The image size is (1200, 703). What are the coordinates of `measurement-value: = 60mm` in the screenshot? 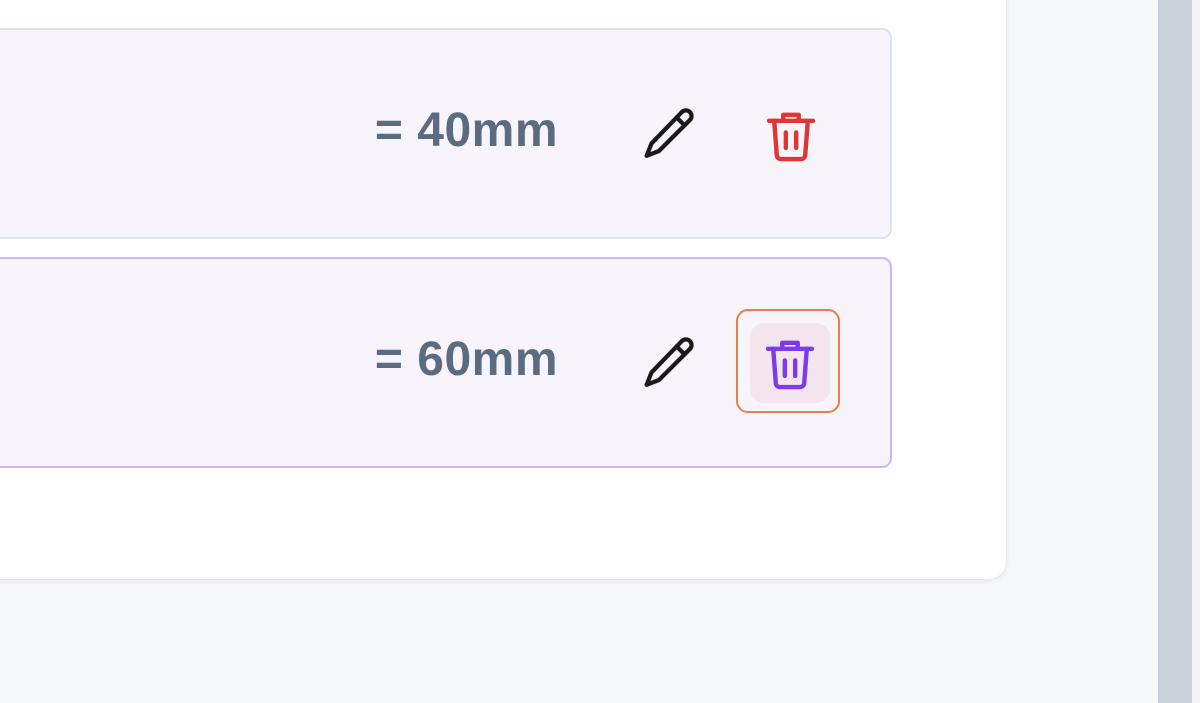 It's located at (466, 359).